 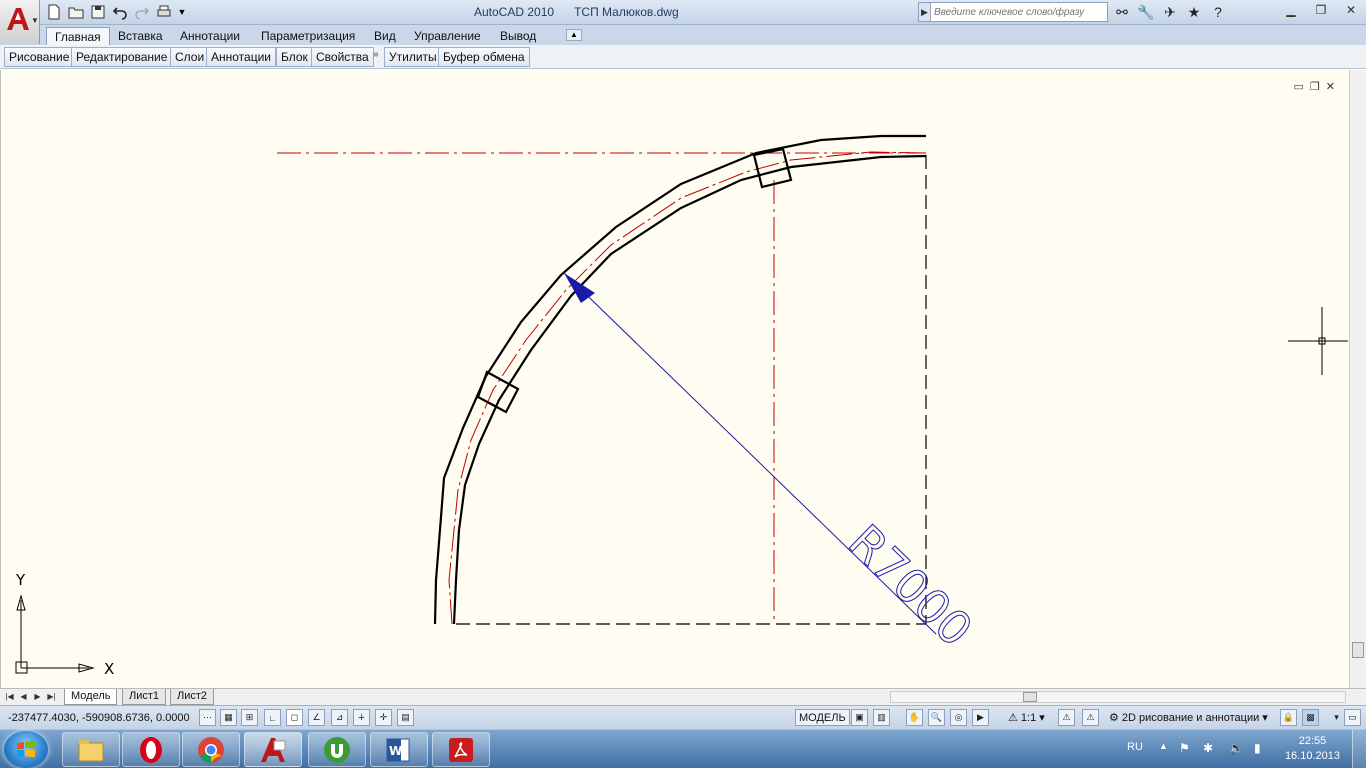 What do you see at coordinates (413, 57) in the screenshot?
I see `panel-utilities: Утилиты` at bounding box center [413, 57].